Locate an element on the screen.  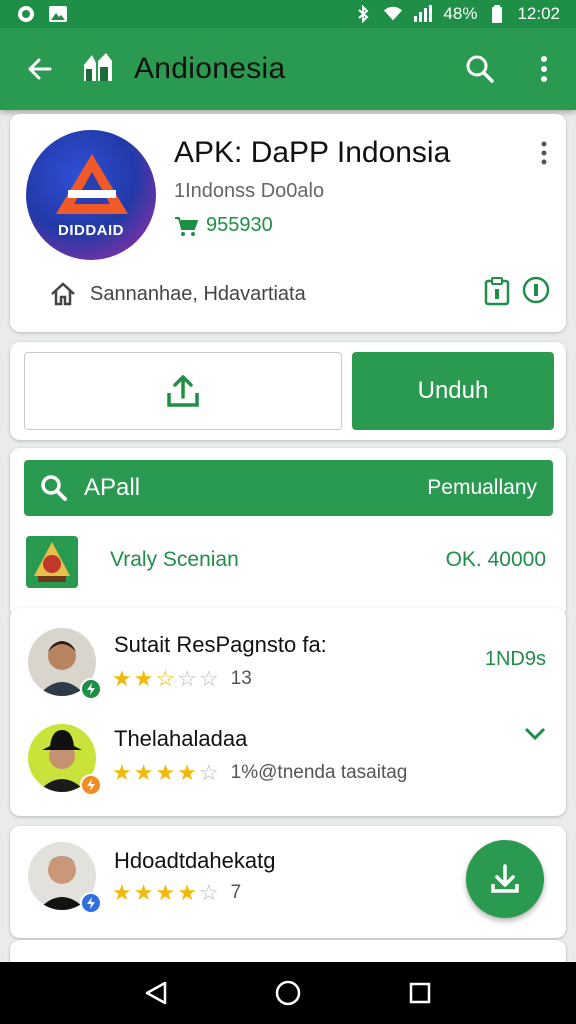
image-icon is located at coordinates (58, 14).